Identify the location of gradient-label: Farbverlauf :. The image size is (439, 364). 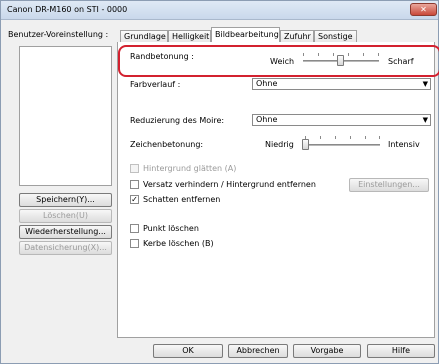
(155, 84).